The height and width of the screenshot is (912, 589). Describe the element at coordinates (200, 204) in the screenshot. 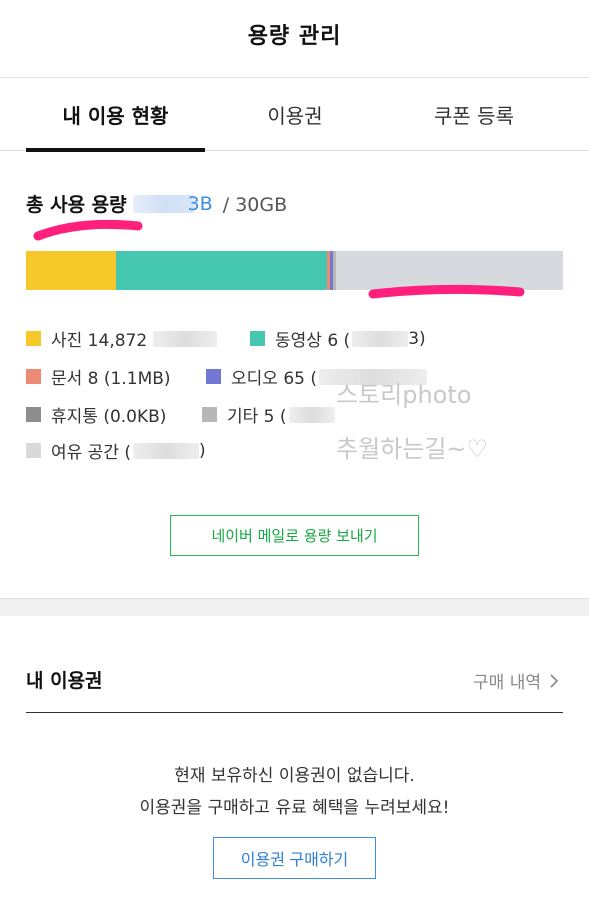

I see `used-unit: 3B` at that location.